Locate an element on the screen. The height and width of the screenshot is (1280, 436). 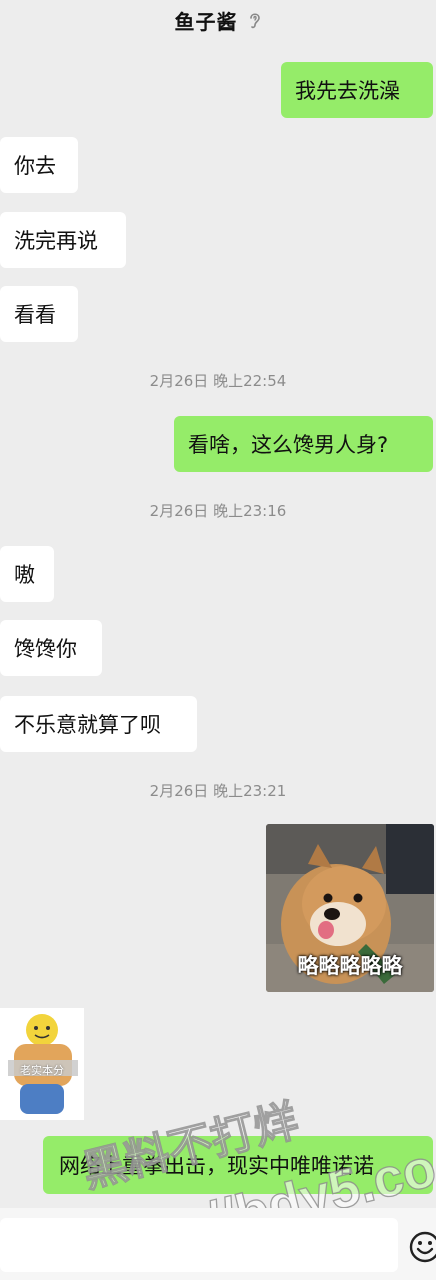
message-bubble-received: 不乐意就算了呗 is located at coordinates (98, 724).